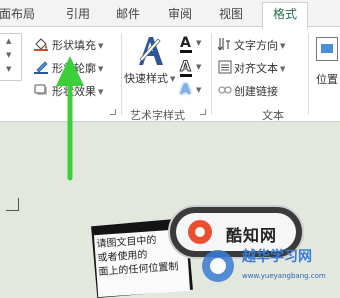  What do you see at coordinates (327, 67) in the screenshot?
I see `position-button: 位置` at bounding box center [327, 67].